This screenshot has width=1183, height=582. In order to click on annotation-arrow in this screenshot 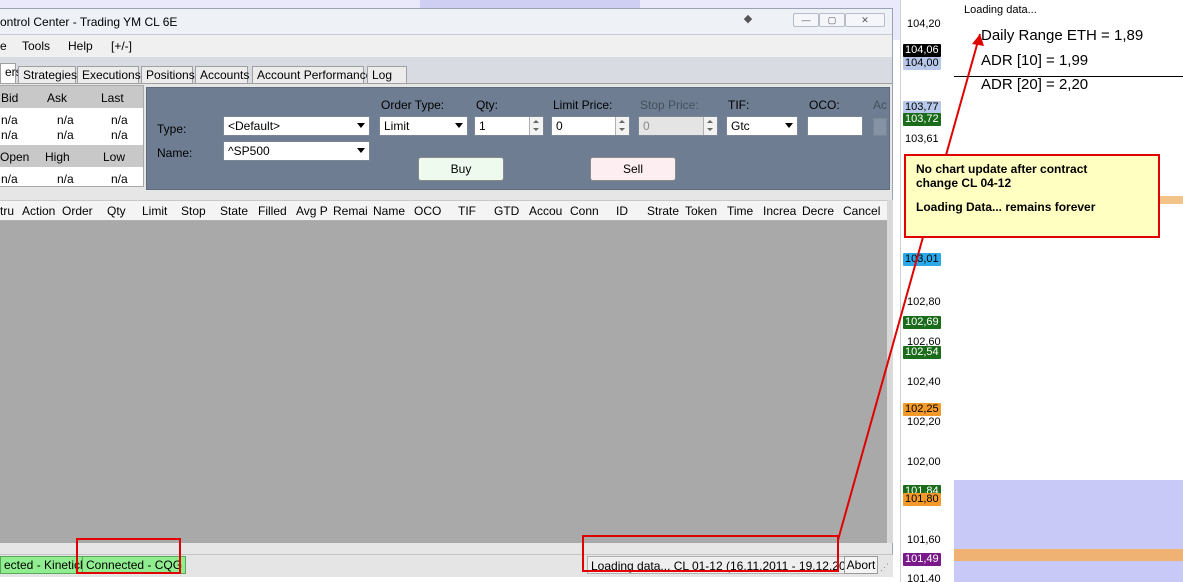, I will do `click(910, 287)`.